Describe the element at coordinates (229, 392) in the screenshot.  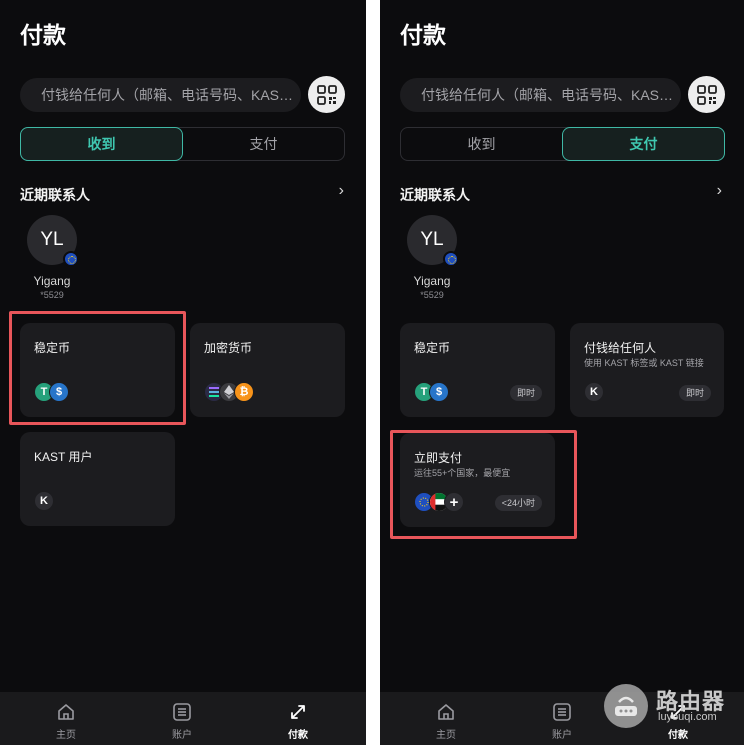
I see `card-icons: ₿` at that location.